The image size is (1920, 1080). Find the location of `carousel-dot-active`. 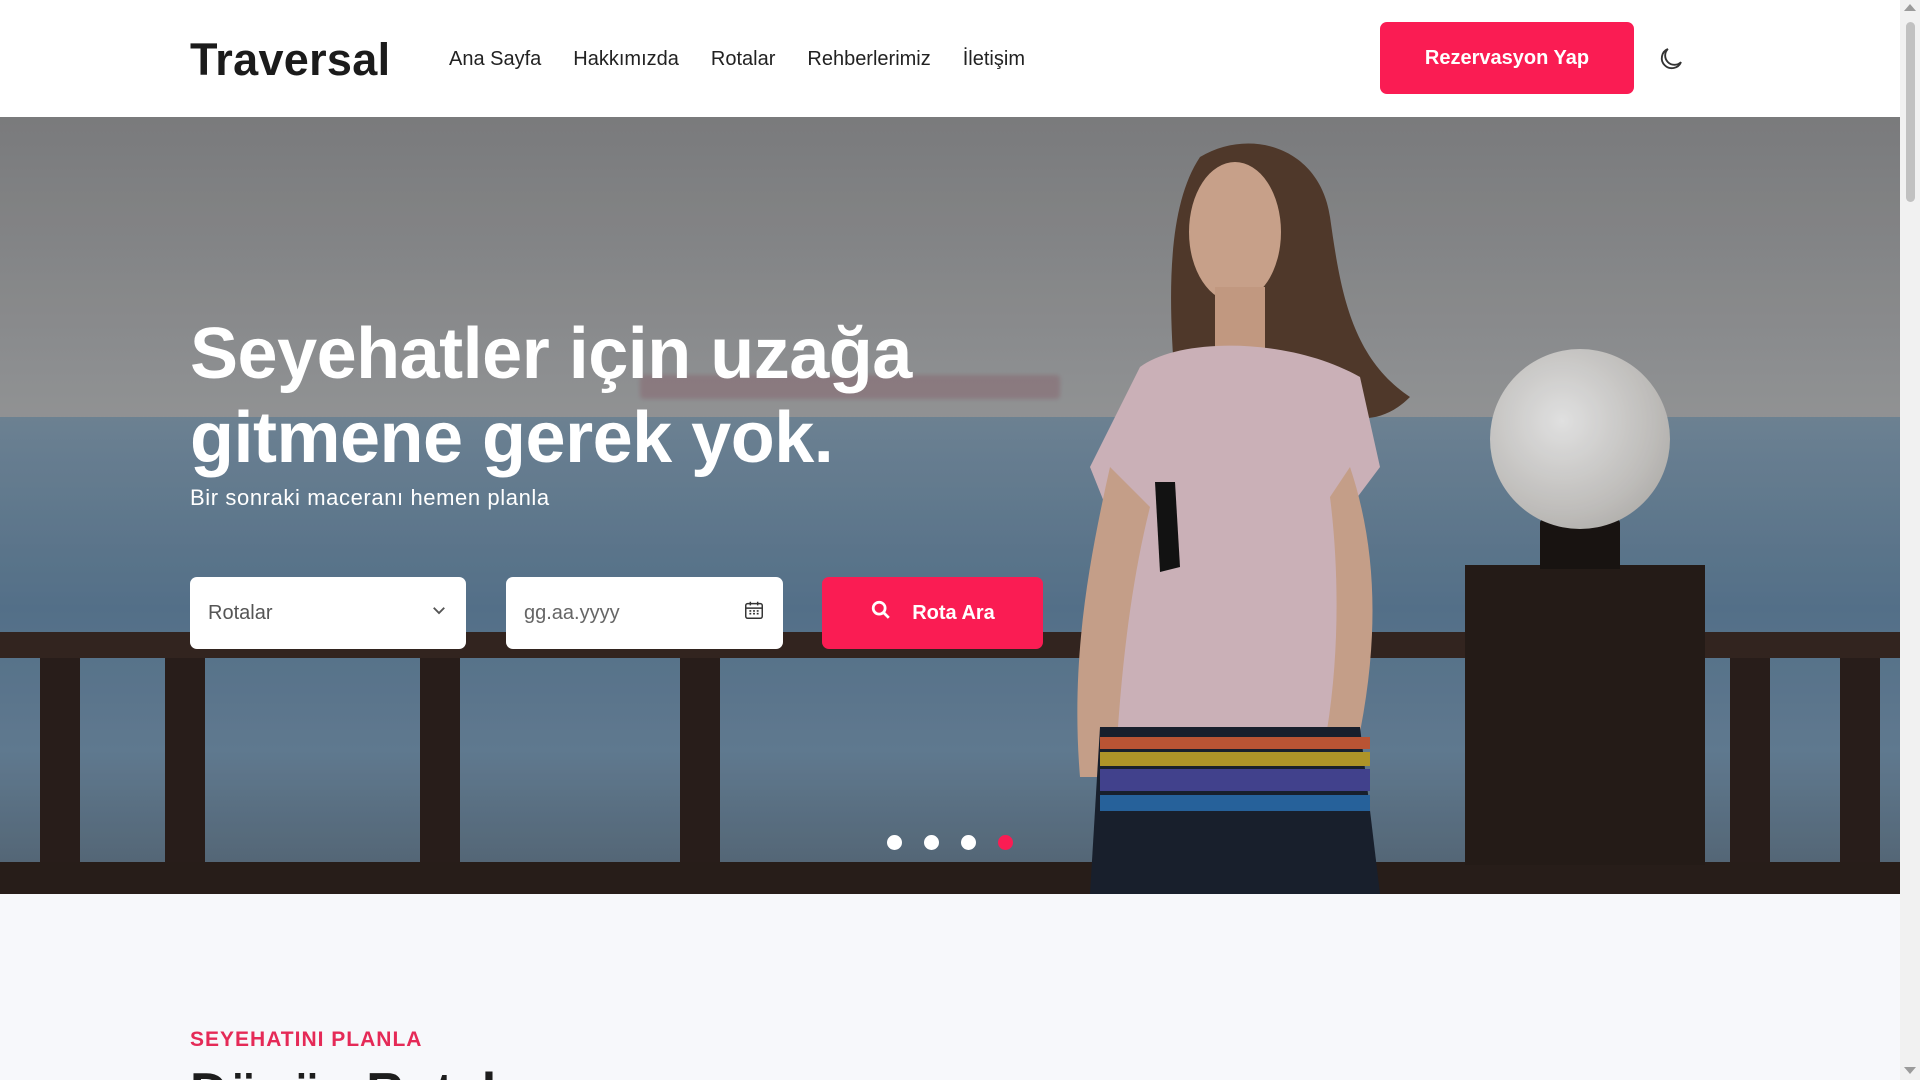

carousel-dot-active is located at coordinates (1005, 842).